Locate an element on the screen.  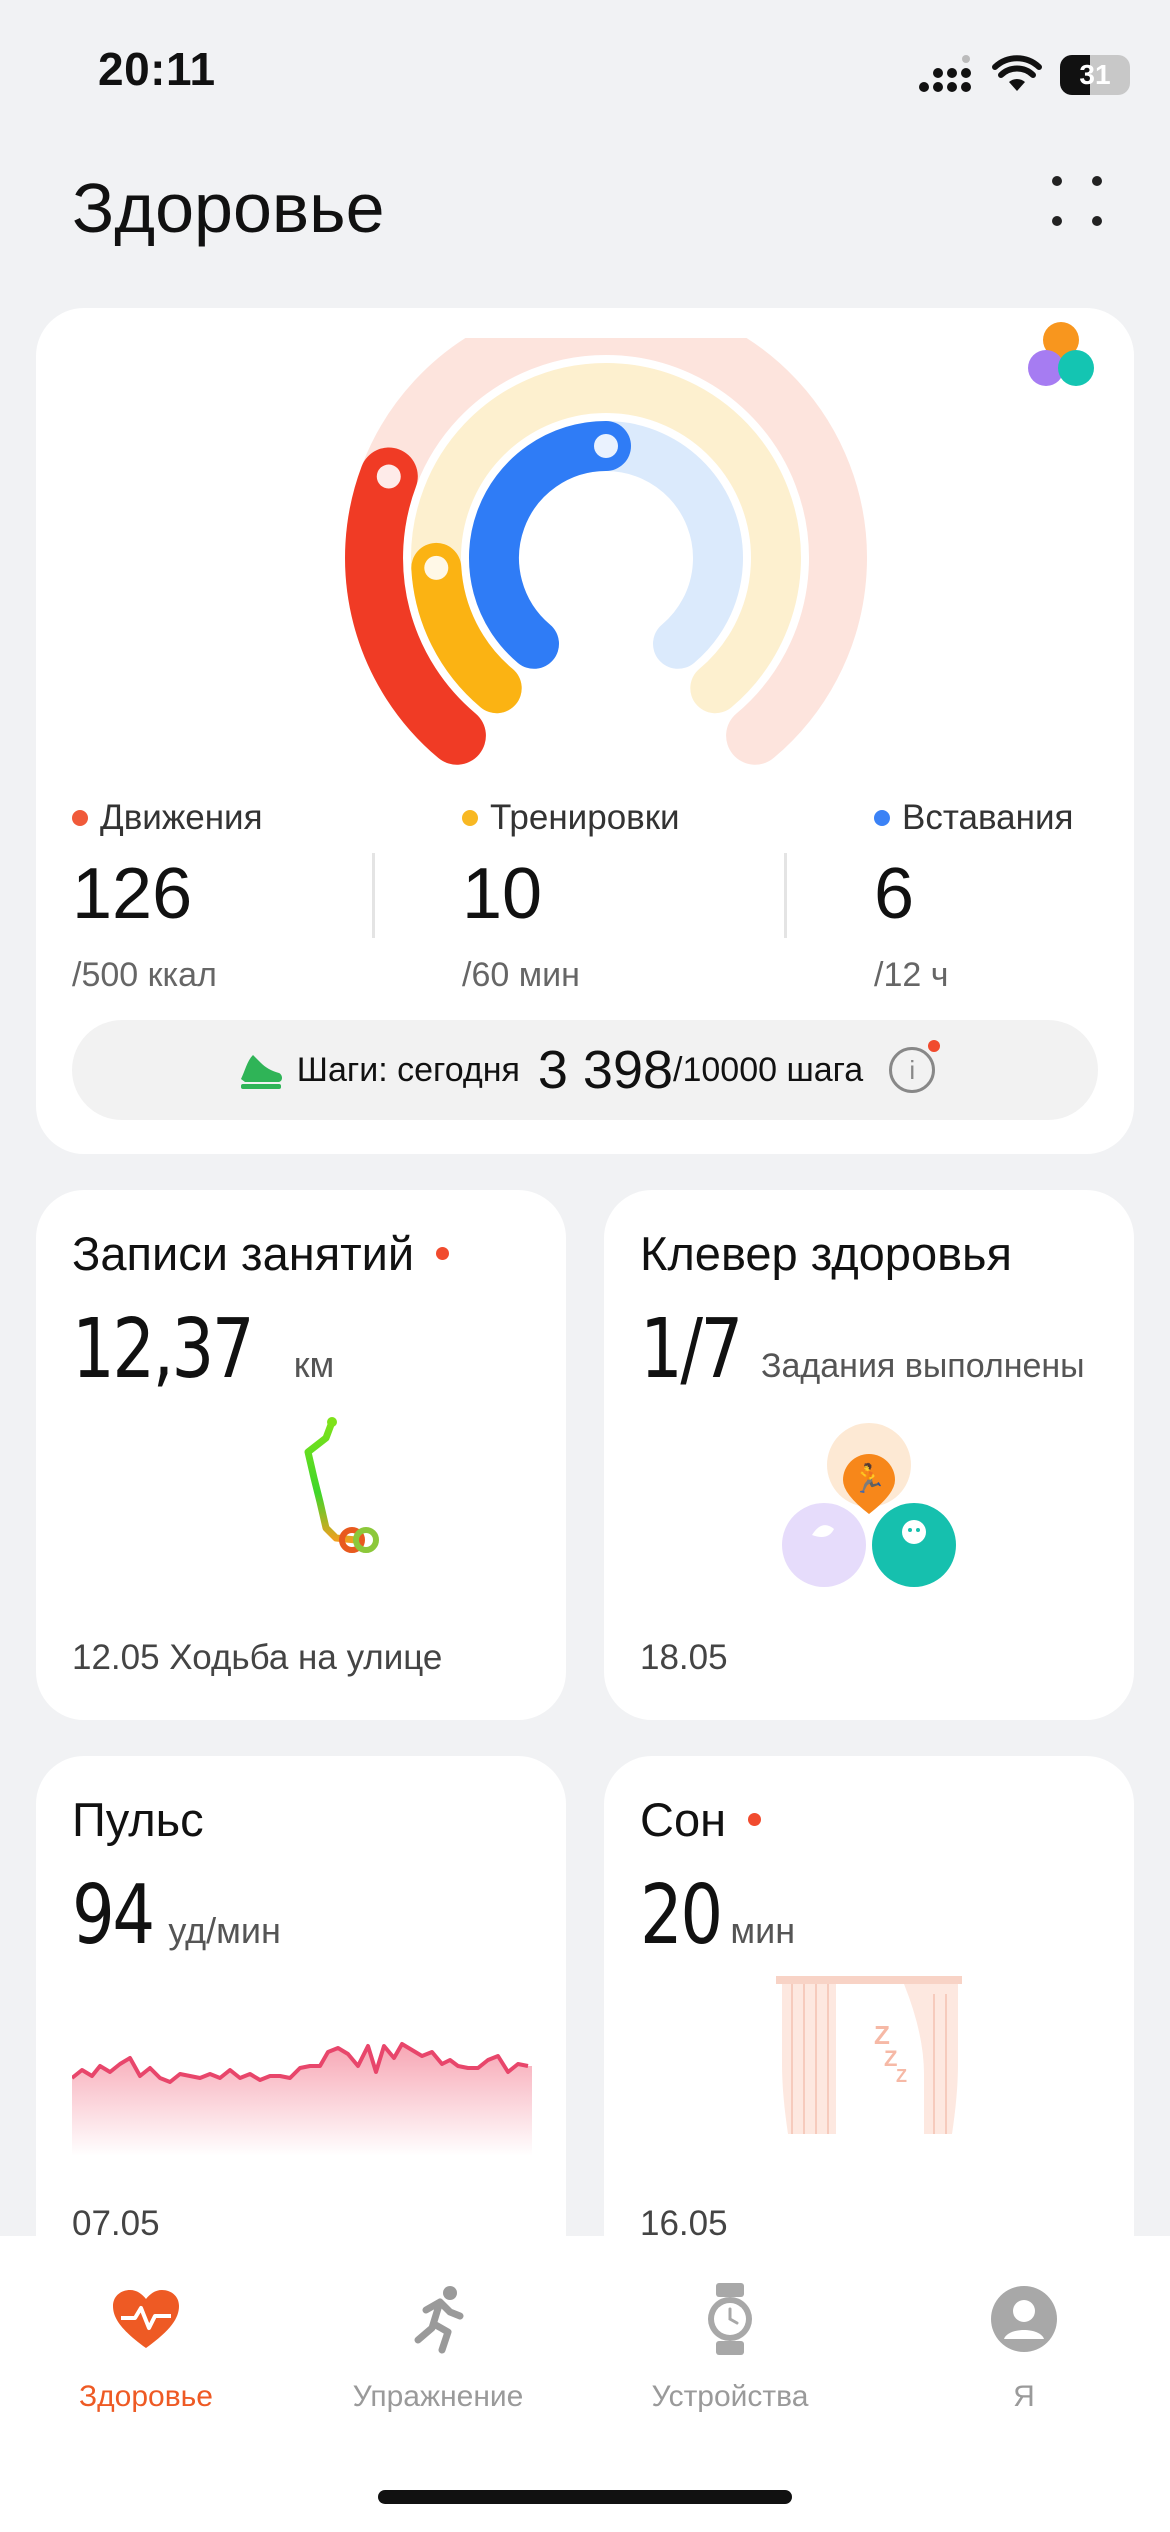
exercise-value: 10 is located at coordinates (502, 894).